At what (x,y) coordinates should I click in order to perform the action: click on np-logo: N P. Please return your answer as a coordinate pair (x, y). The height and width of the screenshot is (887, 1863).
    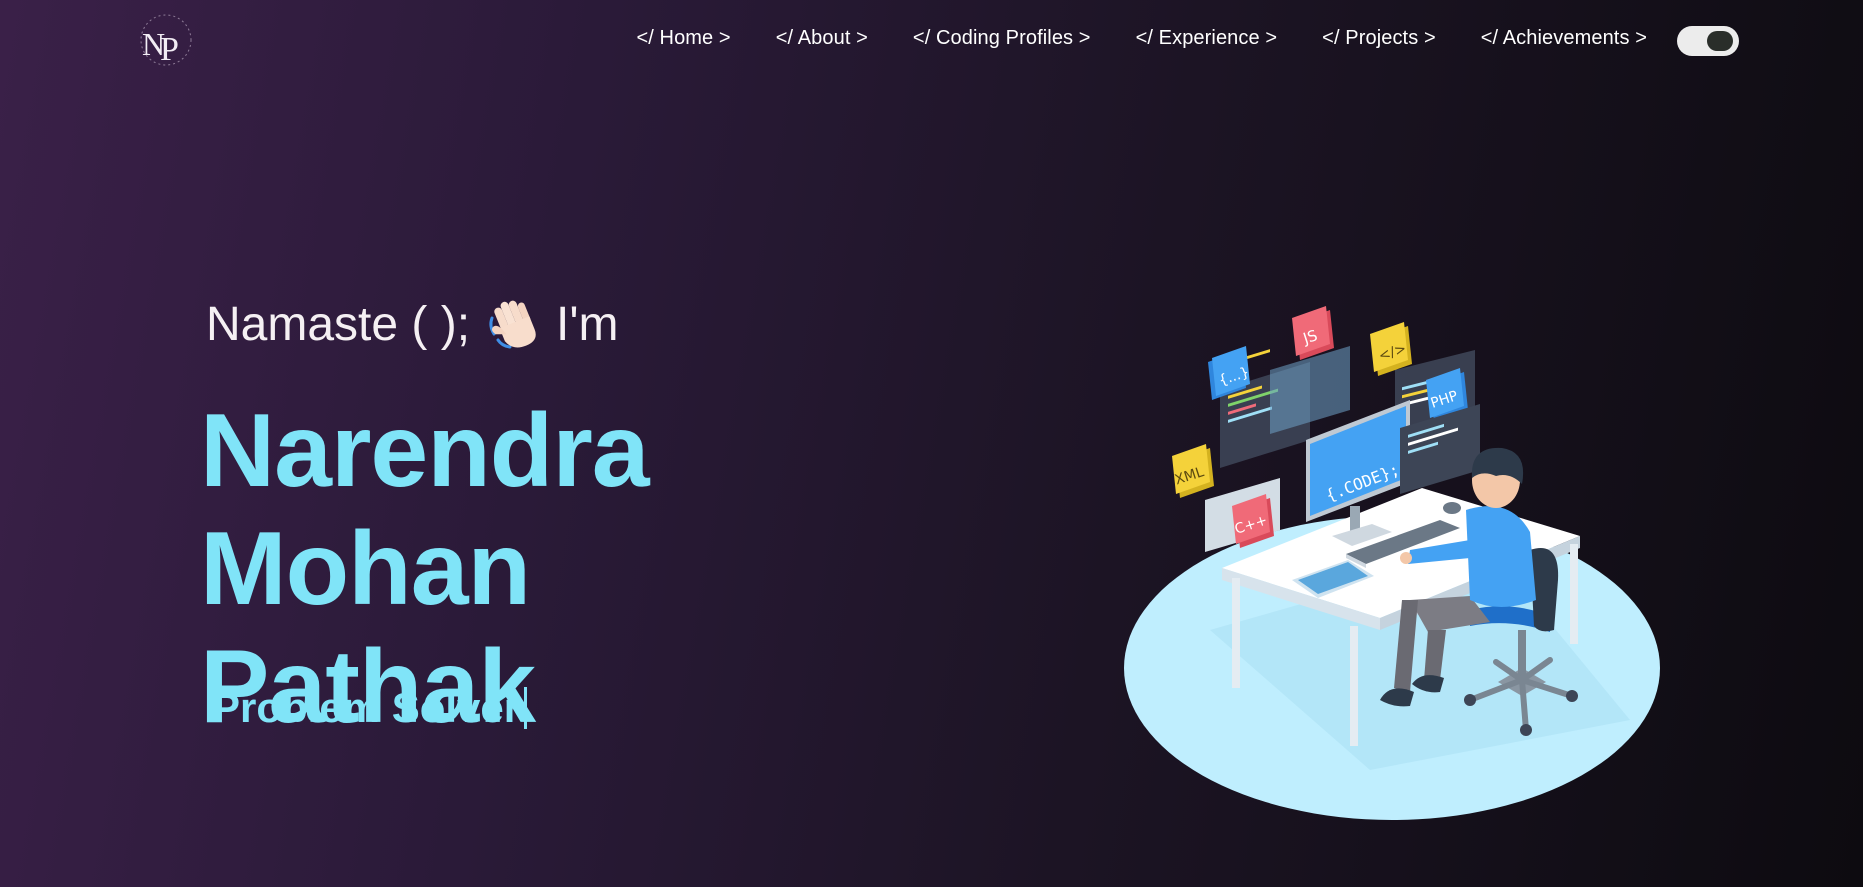
    Looking at the image, I should click on (166, 40).